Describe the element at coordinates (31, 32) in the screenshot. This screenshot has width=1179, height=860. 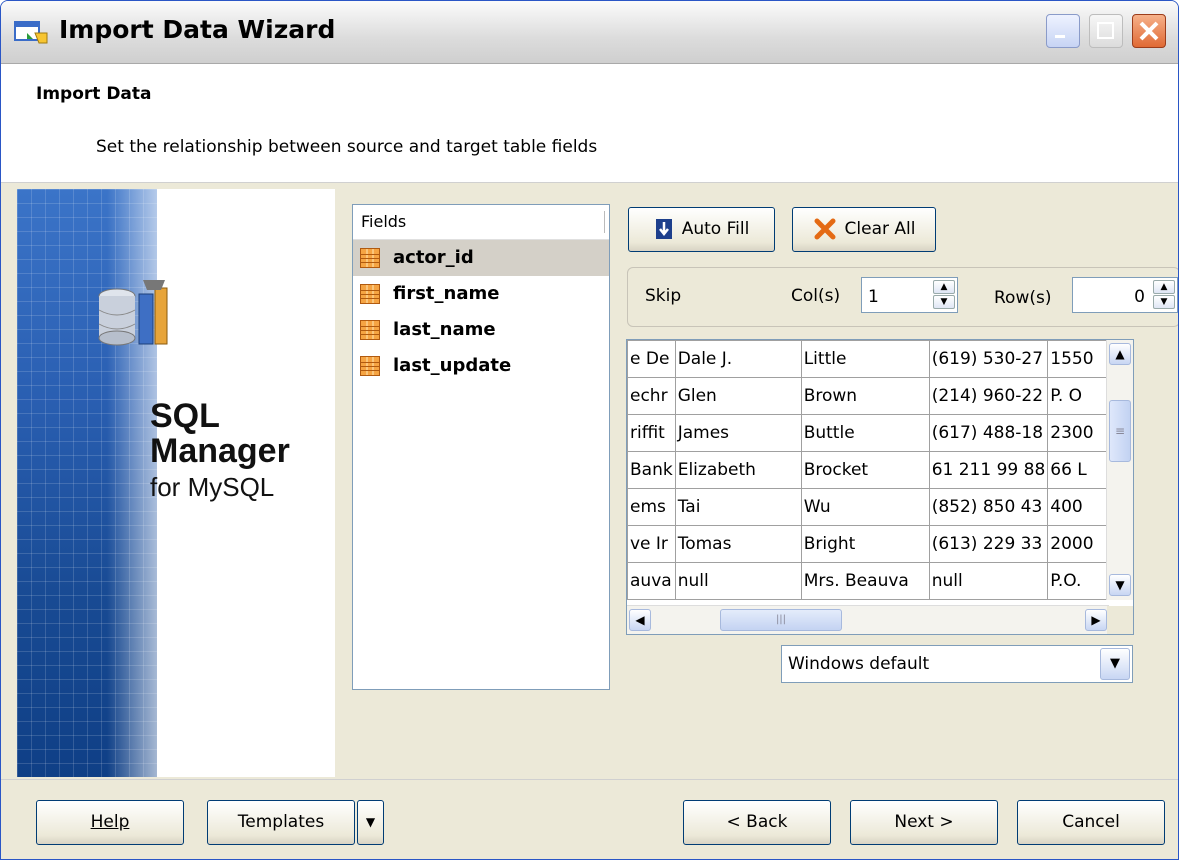
I see `import-wizard-icon` at that location.